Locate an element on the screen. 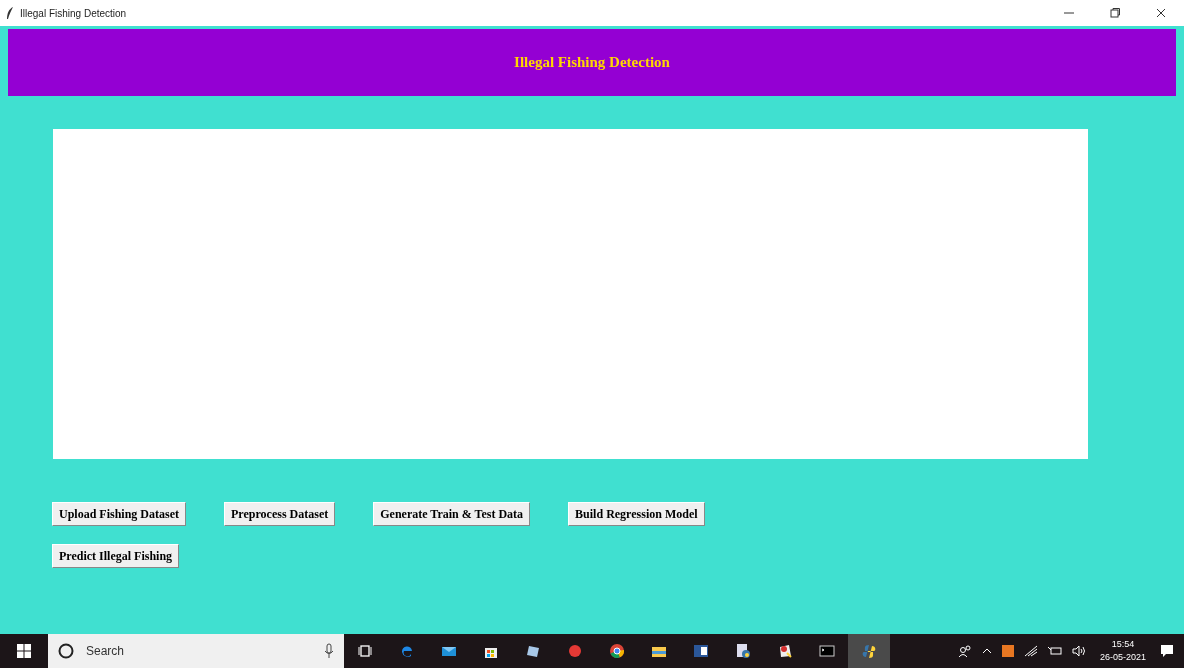 The height and width of the screenshot is (668, 1184). search-box: Search is located at coordinates (196, 651).